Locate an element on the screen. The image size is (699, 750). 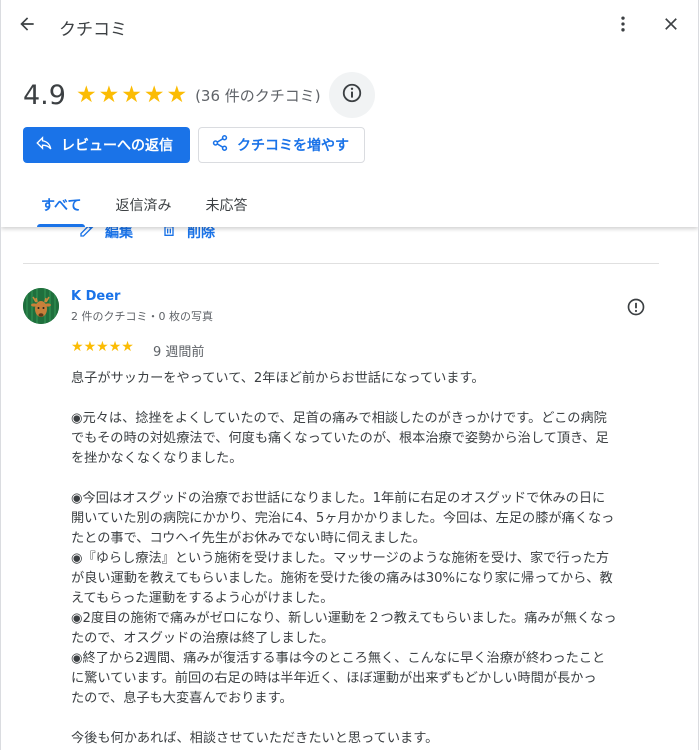
review-filter-tabs: すべて 返信済み 未応答 is located at coordinates (152, 204).